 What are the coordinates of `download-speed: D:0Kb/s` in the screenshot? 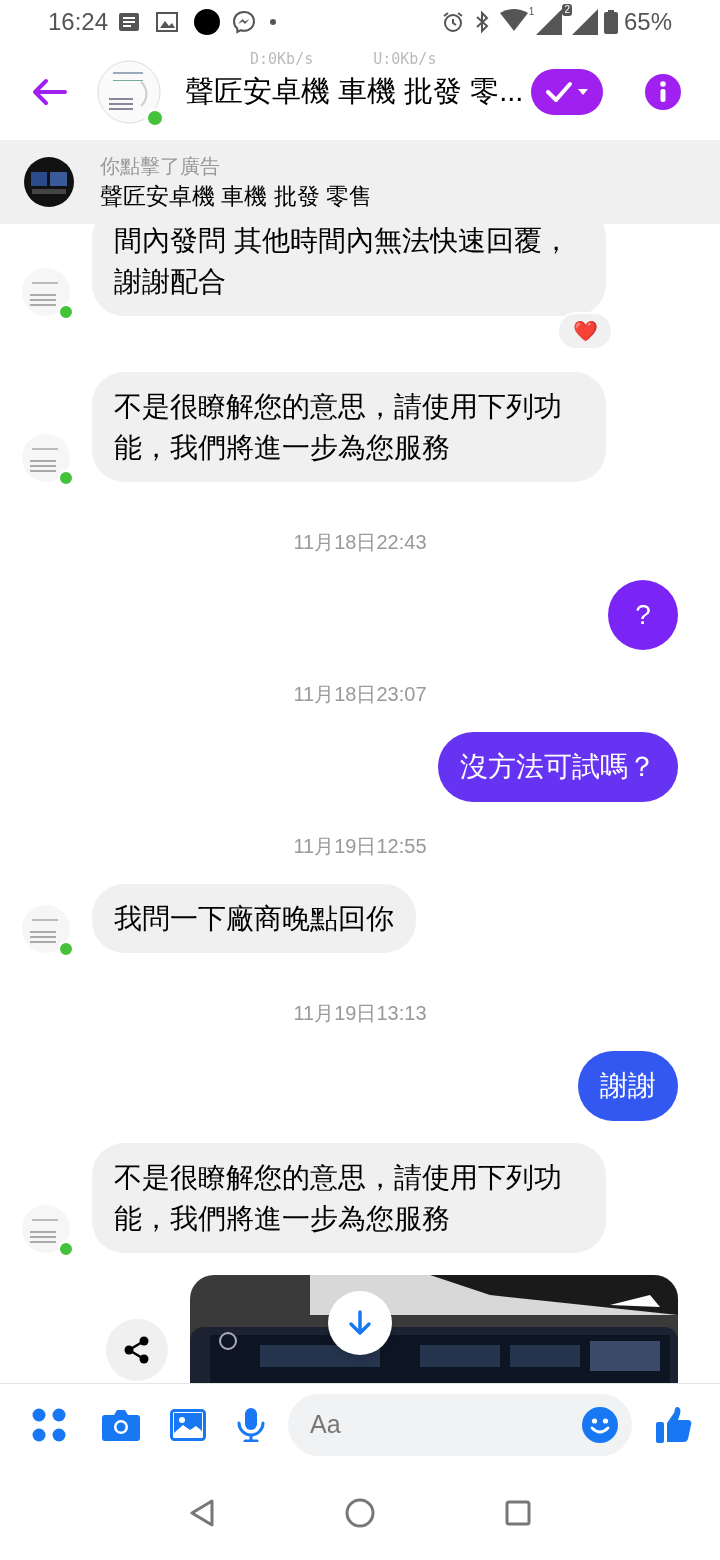 It's located at (282, 59).